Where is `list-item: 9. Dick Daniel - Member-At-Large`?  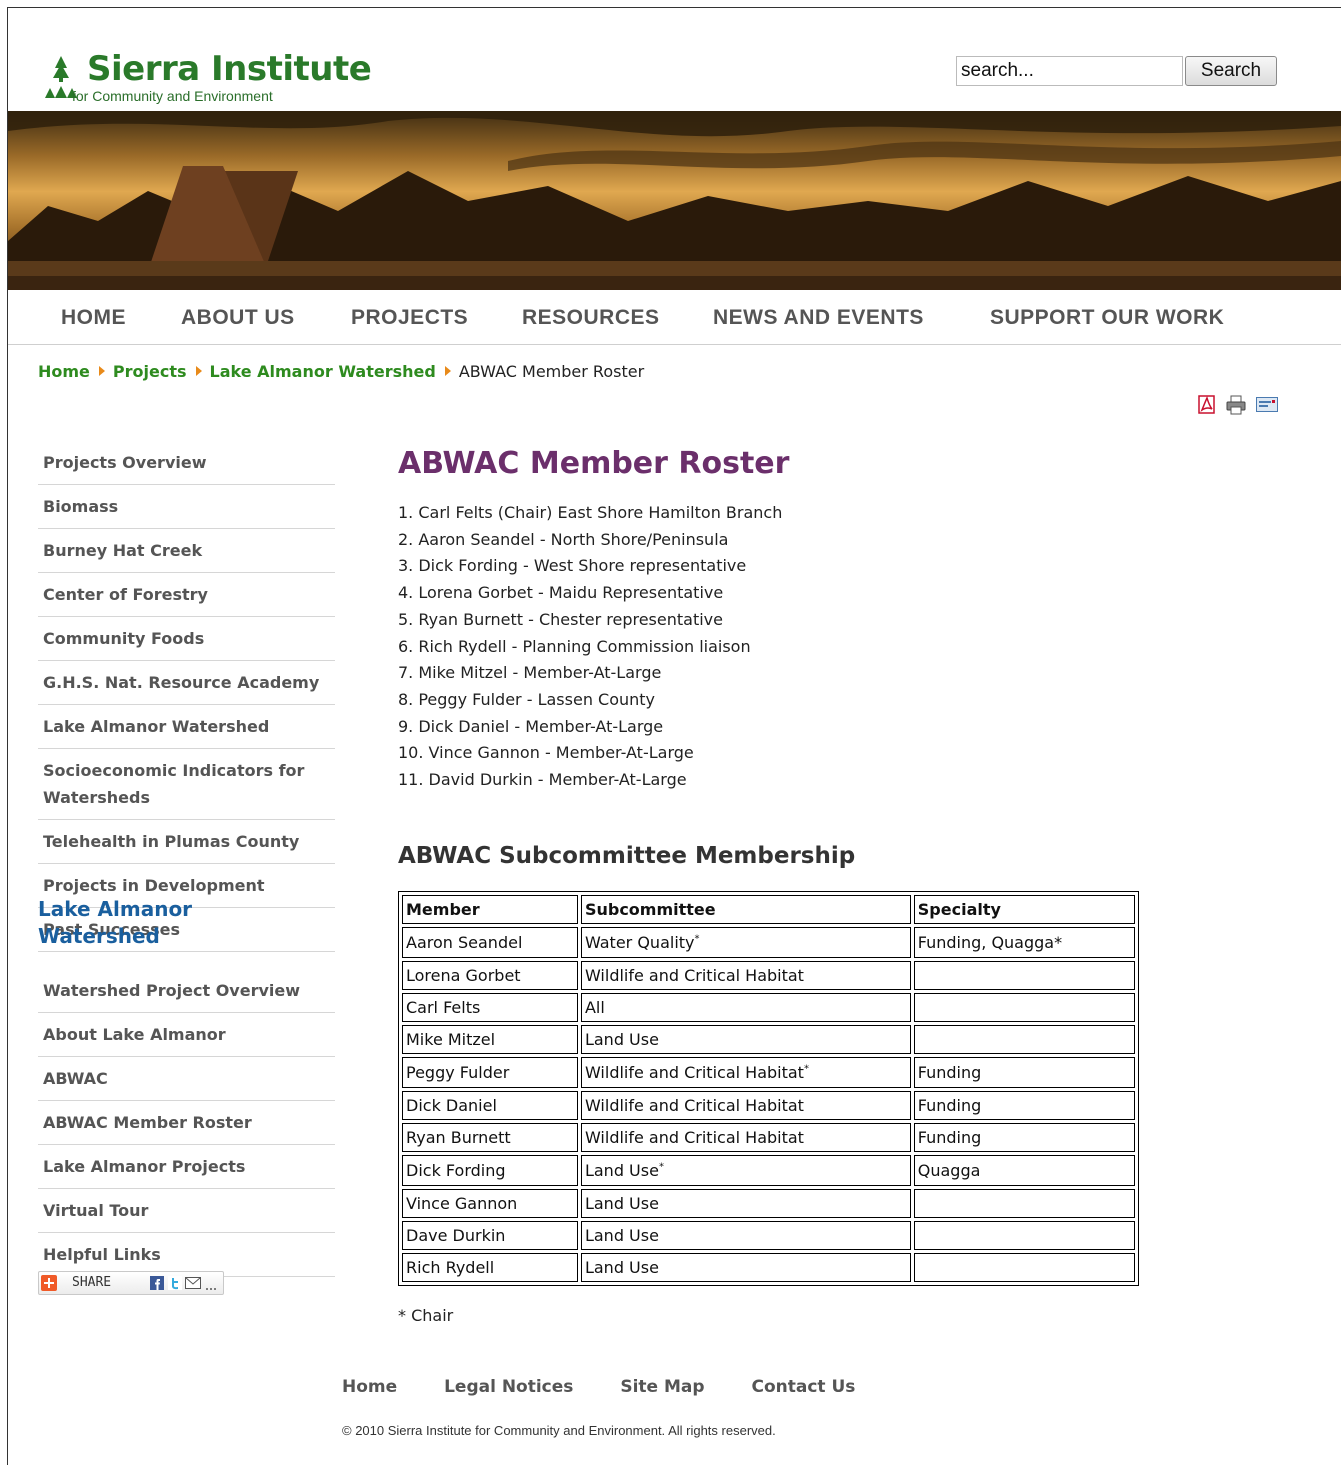 list-item: 9. Dick Daniel - Member-At-Large is located at coordinates (531, 726).